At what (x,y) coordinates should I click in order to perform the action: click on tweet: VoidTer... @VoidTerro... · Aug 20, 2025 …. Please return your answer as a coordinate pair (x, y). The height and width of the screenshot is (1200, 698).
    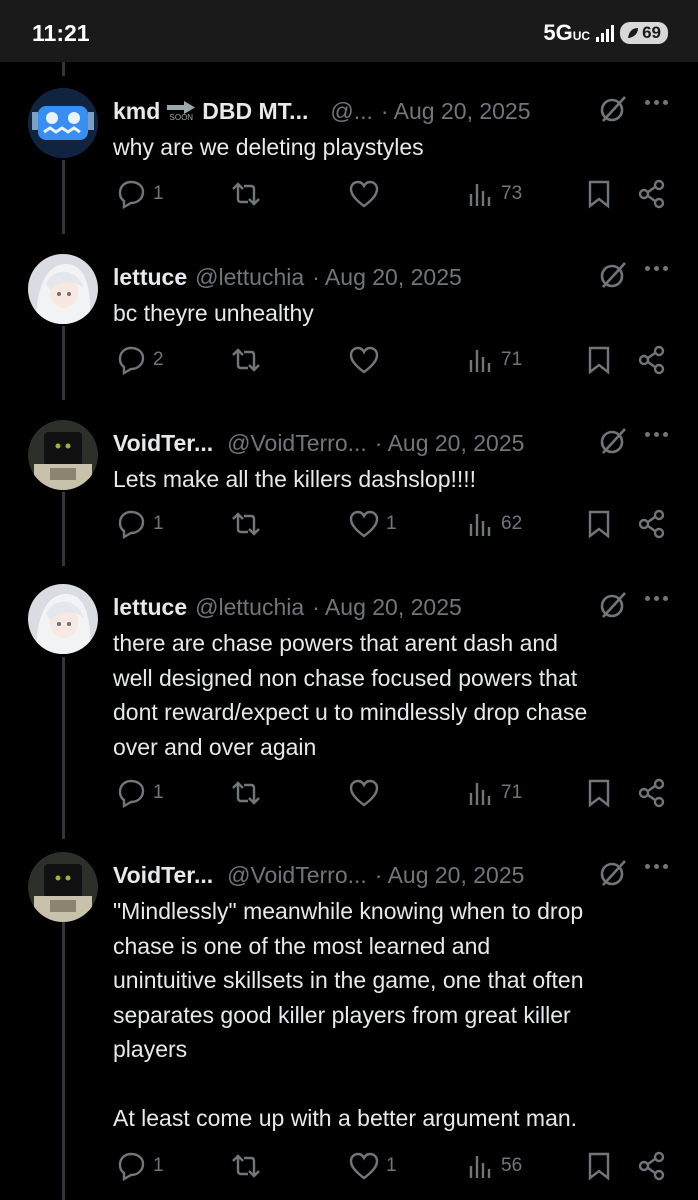
    Looking at the image, I should click on (349, 500).